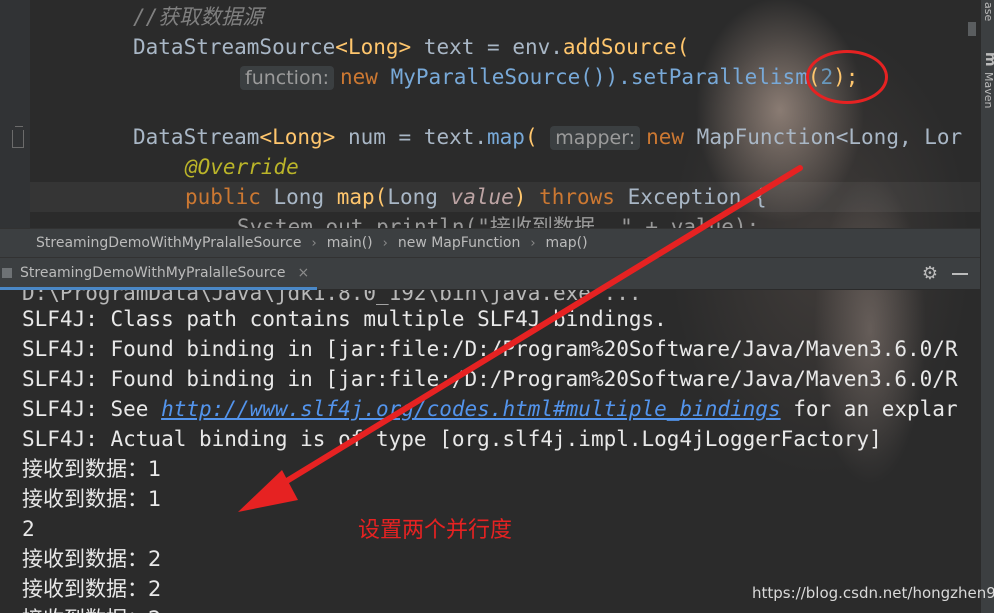 The height and width of the screenshot is (613, 994). Describe the element at coordinates (490, 274) in the screenshot. I see `run-tool-window-header: StreamingDemoWithMyPralalleSource × ⚙` at that location.